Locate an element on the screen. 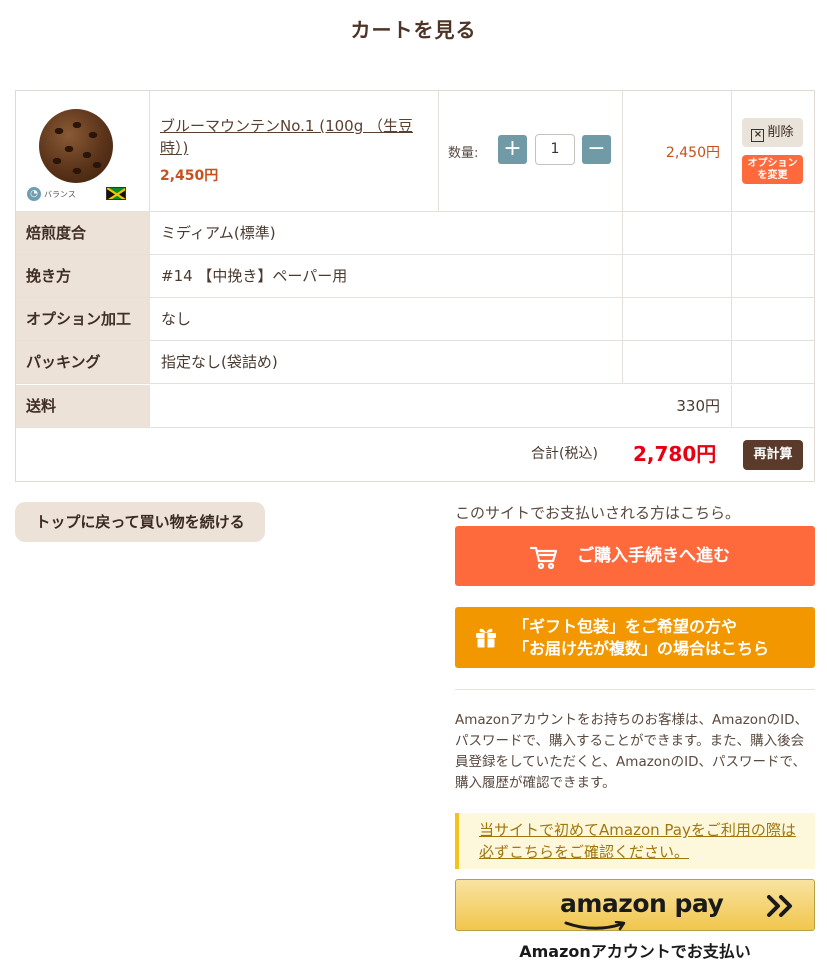  shipping-row: 送料 330円 is located at coordinates (415, 406).